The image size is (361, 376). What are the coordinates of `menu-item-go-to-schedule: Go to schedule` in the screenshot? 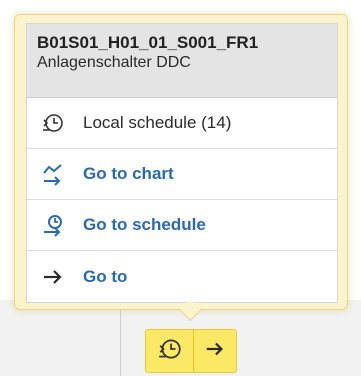 It's located at (182, 225).